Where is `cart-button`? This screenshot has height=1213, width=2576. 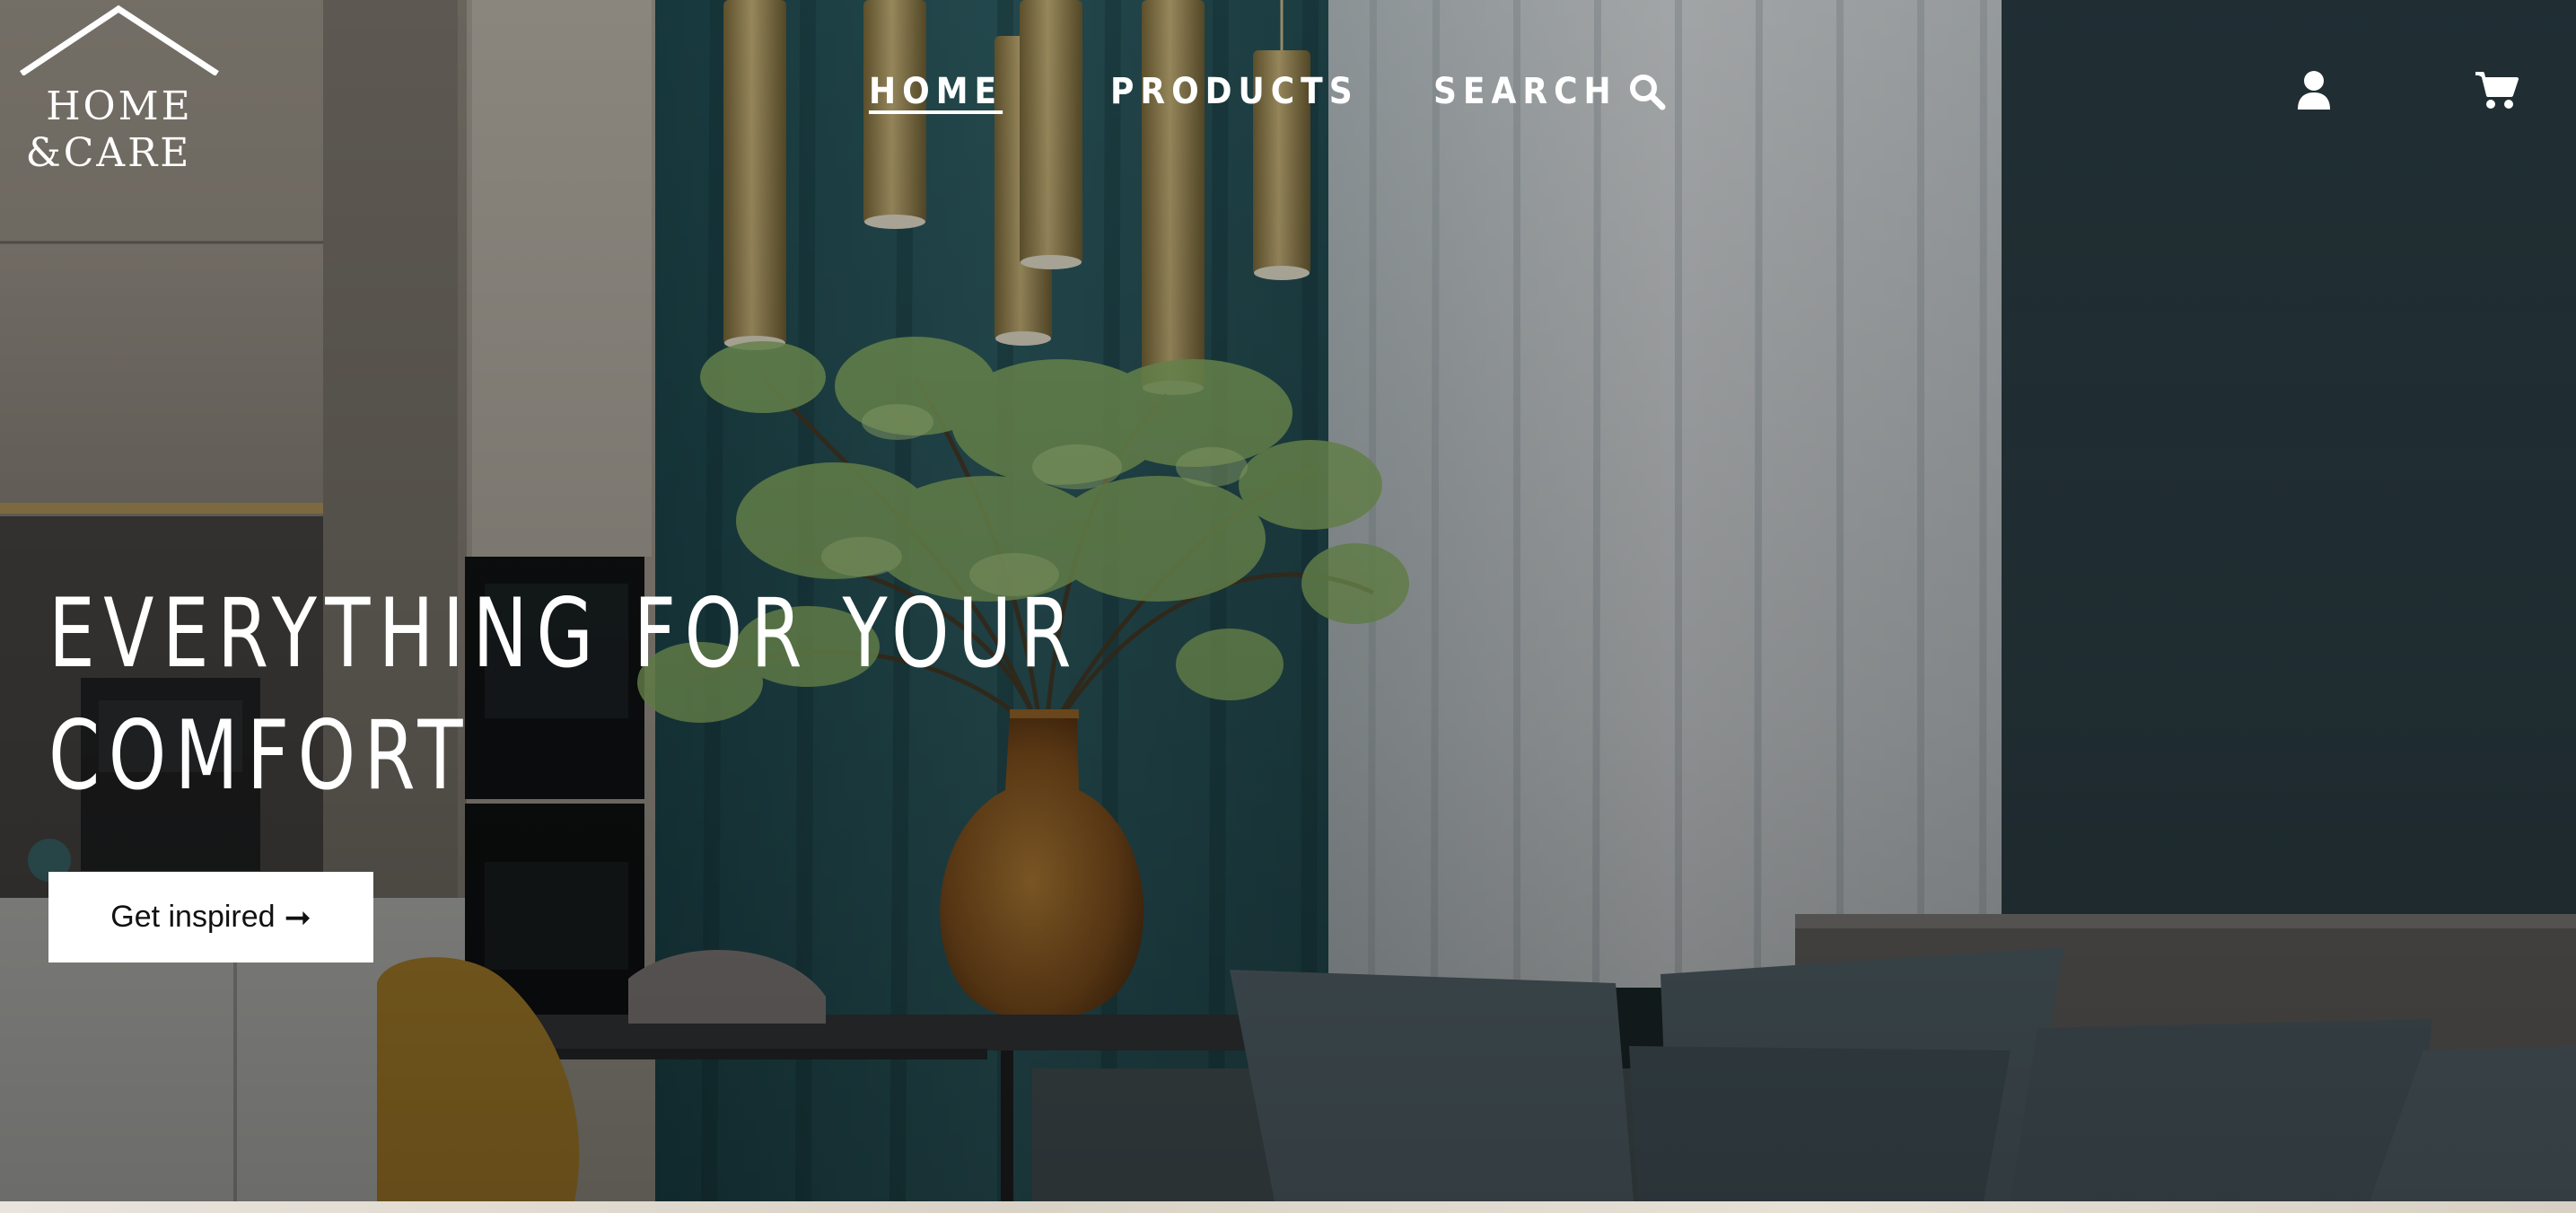
cart-button is located at coordinates (2496, 92).